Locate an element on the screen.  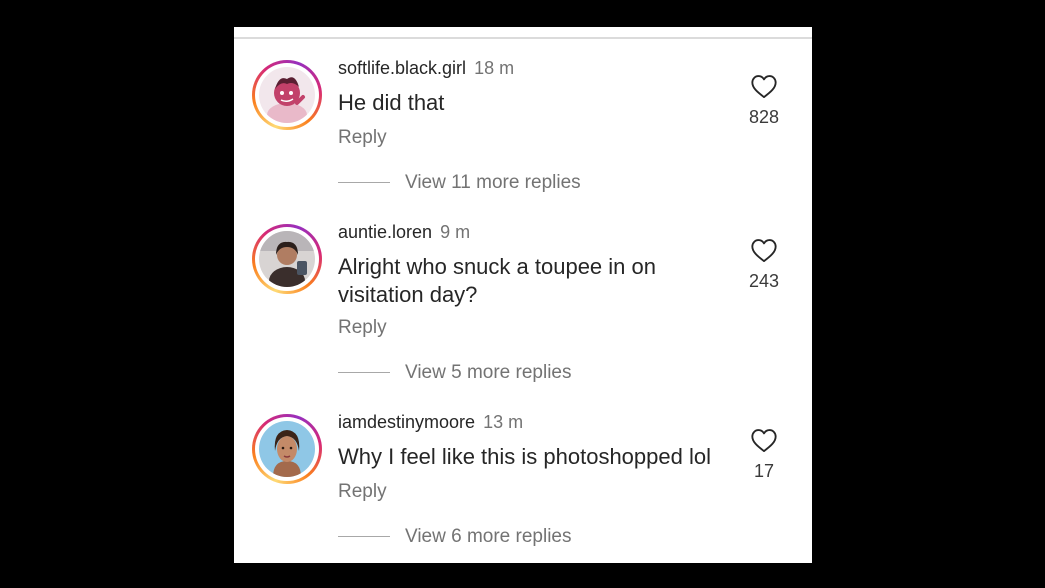
username: iamdestinymoore is located at coordinates (406, 422).